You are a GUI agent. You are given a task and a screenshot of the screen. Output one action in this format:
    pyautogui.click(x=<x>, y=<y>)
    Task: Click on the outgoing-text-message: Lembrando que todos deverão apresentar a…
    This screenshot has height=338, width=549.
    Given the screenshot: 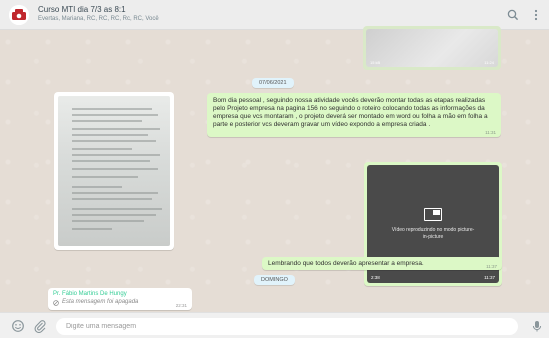 What is the action you would take?
    pyautogui.click(x=382, y=263)
    